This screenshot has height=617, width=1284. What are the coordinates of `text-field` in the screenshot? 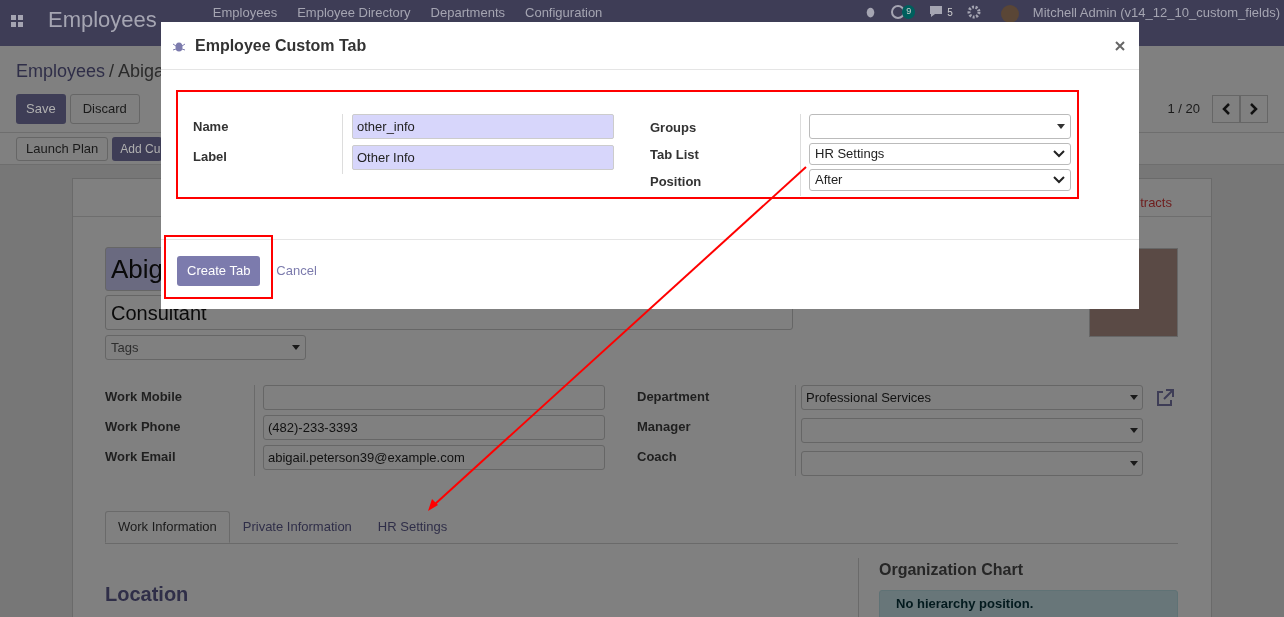 It's located at (434, 397).